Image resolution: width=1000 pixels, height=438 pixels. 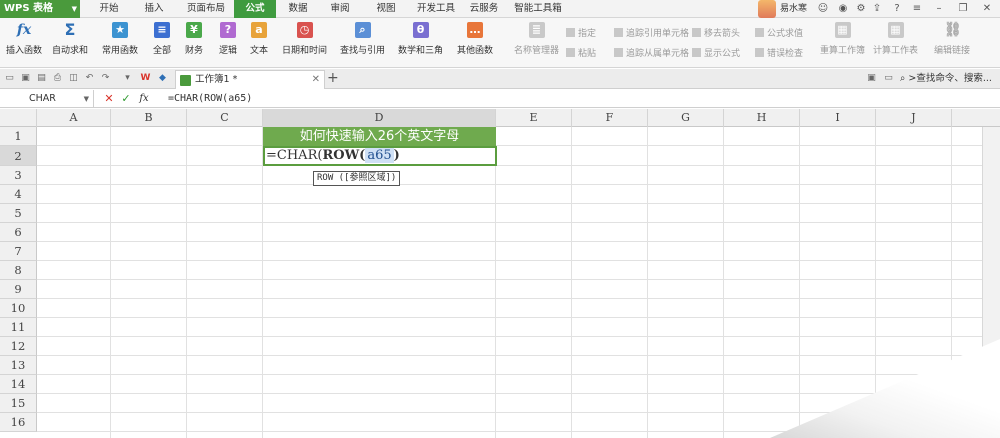 What do you see at coordinates (255, 9) in the screenshot?
I see `tab-formulas: 公式` at bounding box center [255, 9].